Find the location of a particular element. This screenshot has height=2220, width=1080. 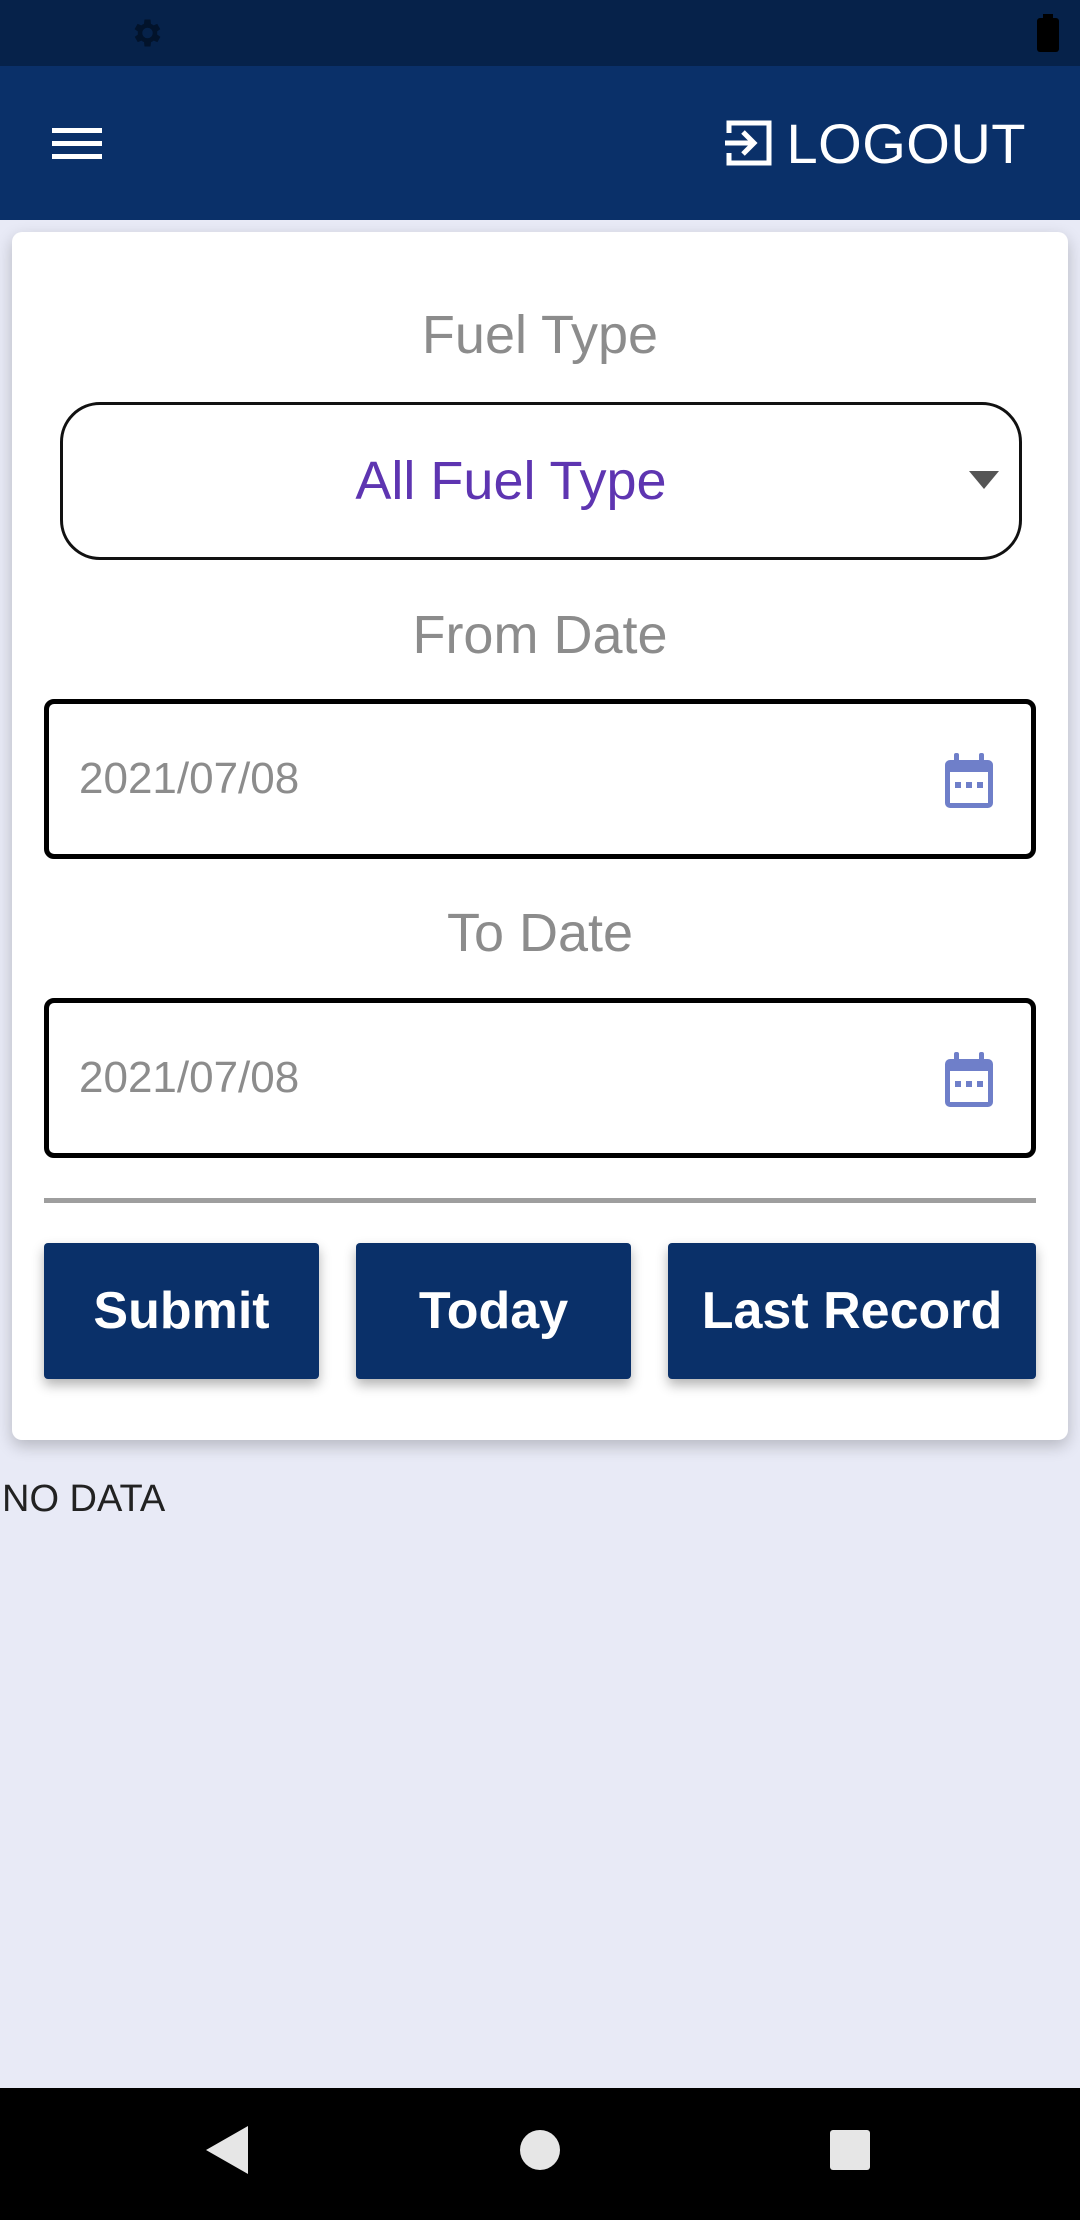

logout-button: LOGOUT is located at coordinates (873, 143).